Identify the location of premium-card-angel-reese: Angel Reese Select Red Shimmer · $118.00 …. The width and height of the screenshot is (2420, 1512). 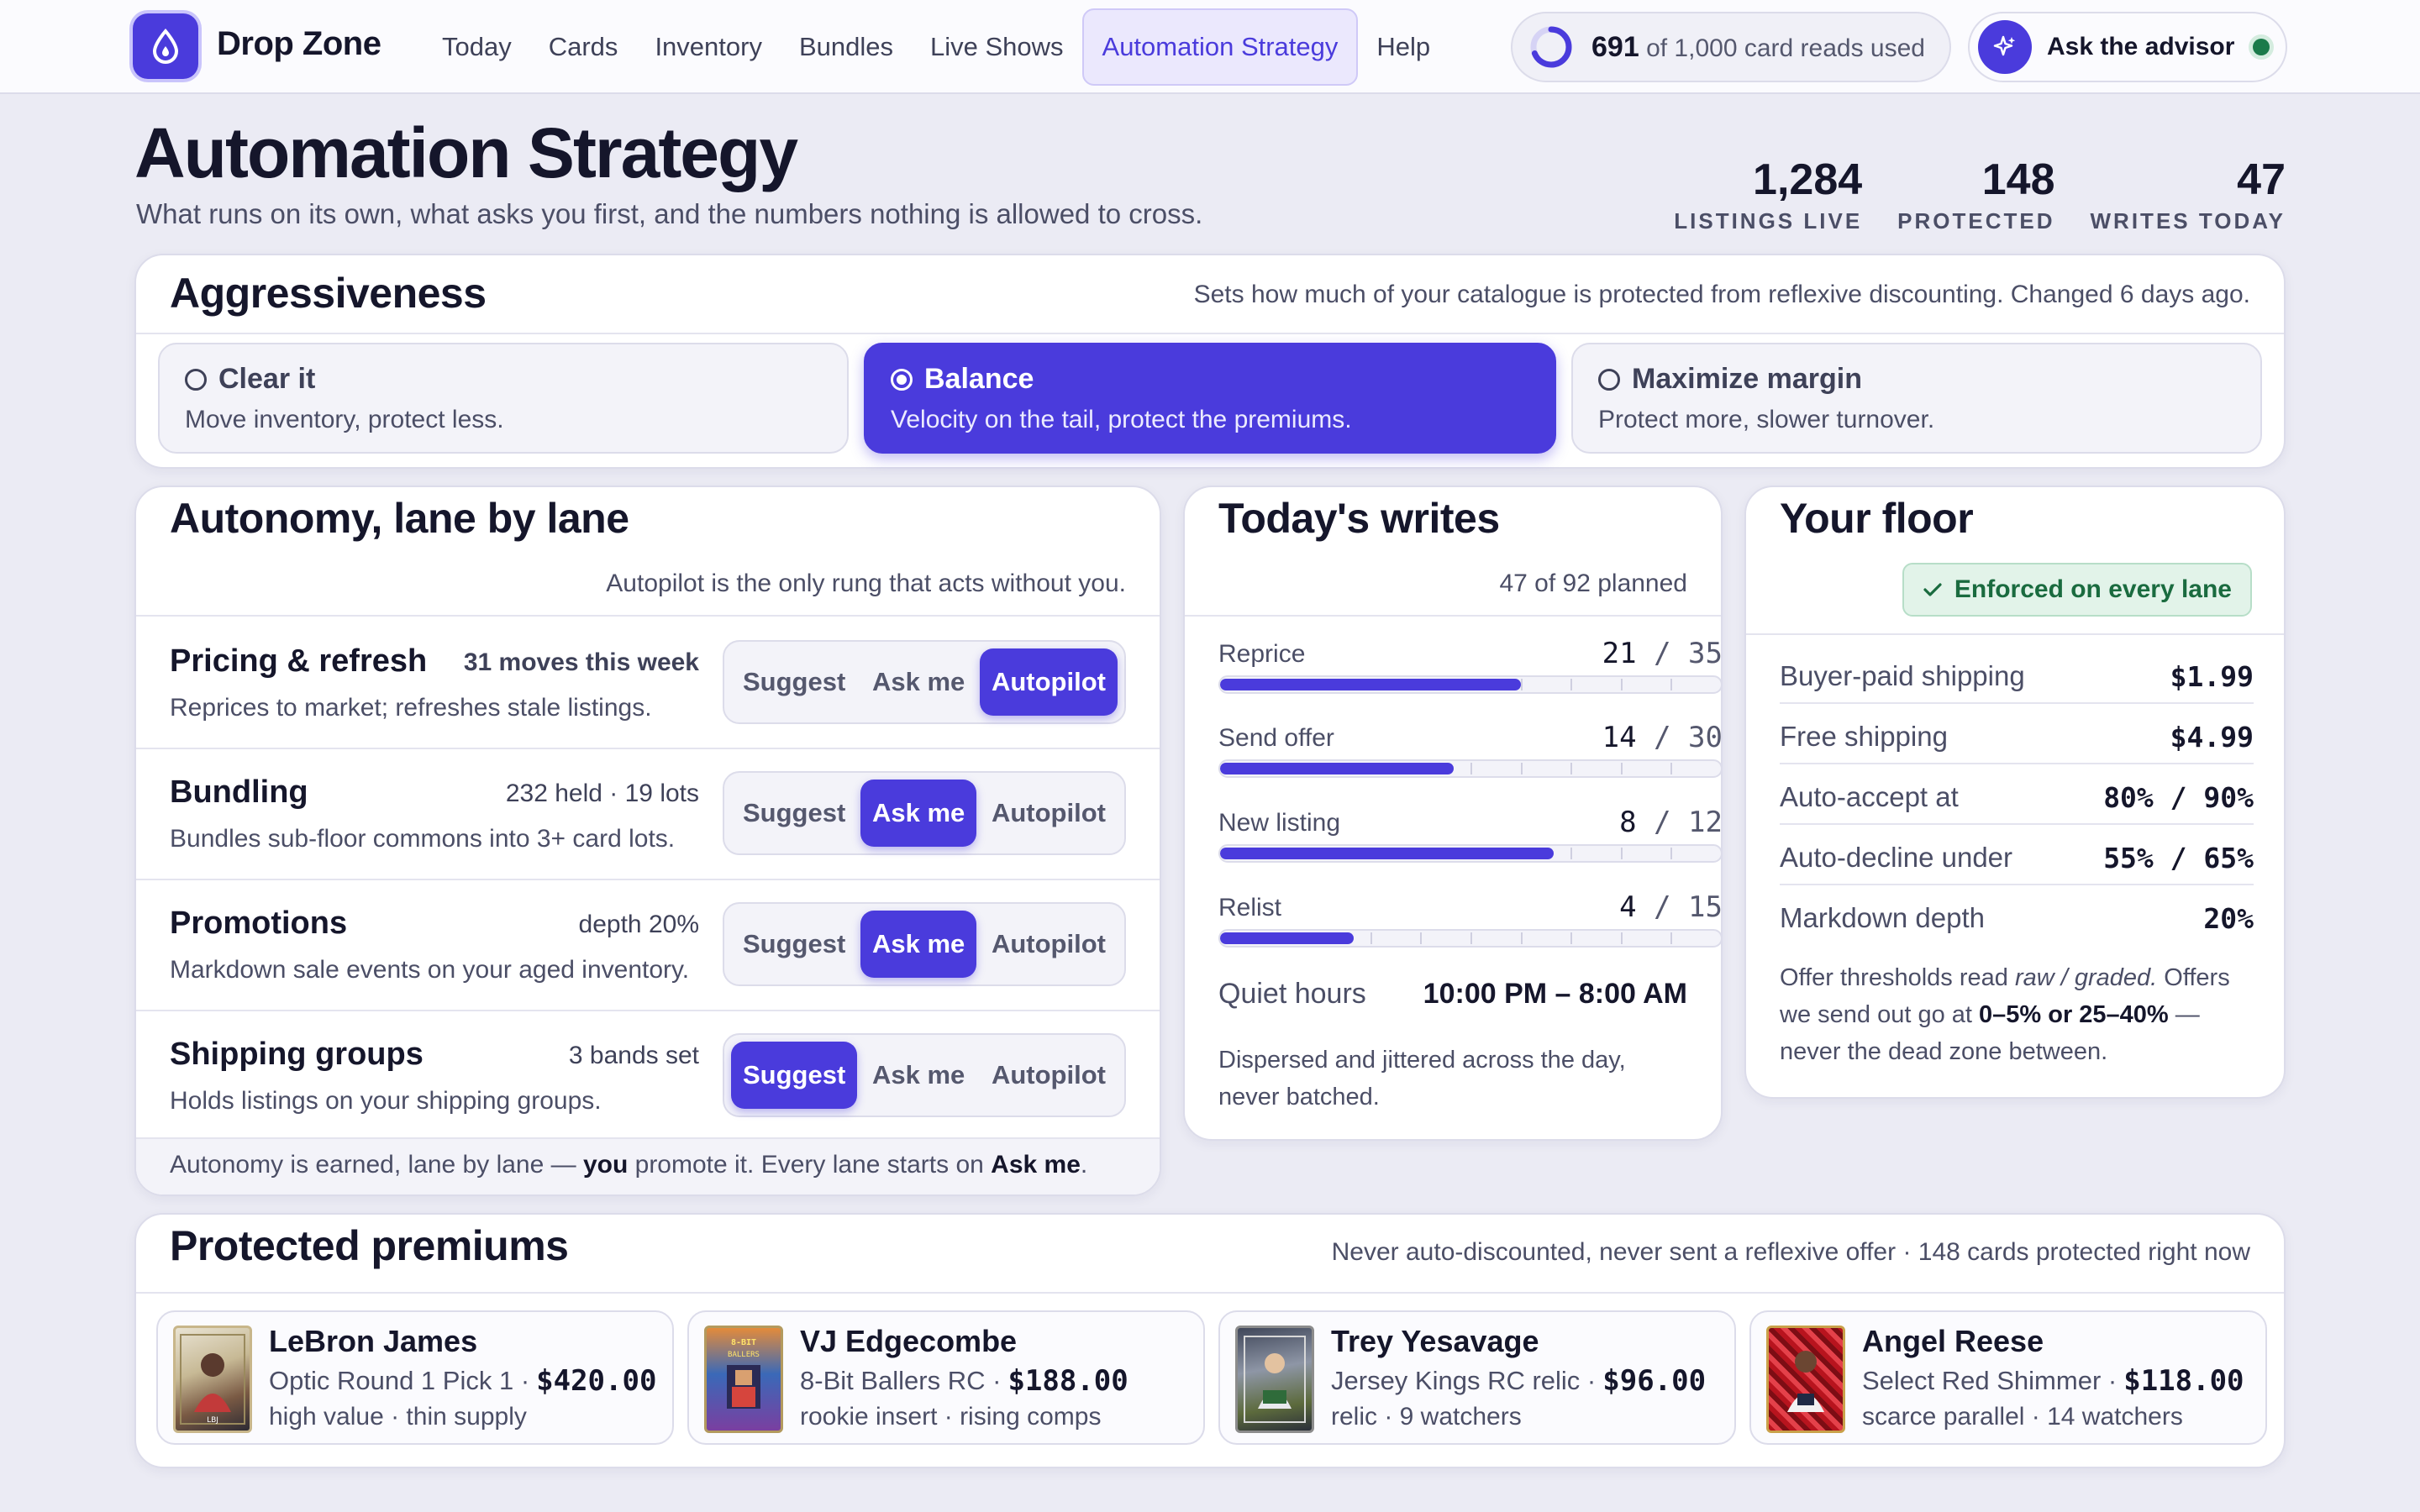
(2008, 1377).